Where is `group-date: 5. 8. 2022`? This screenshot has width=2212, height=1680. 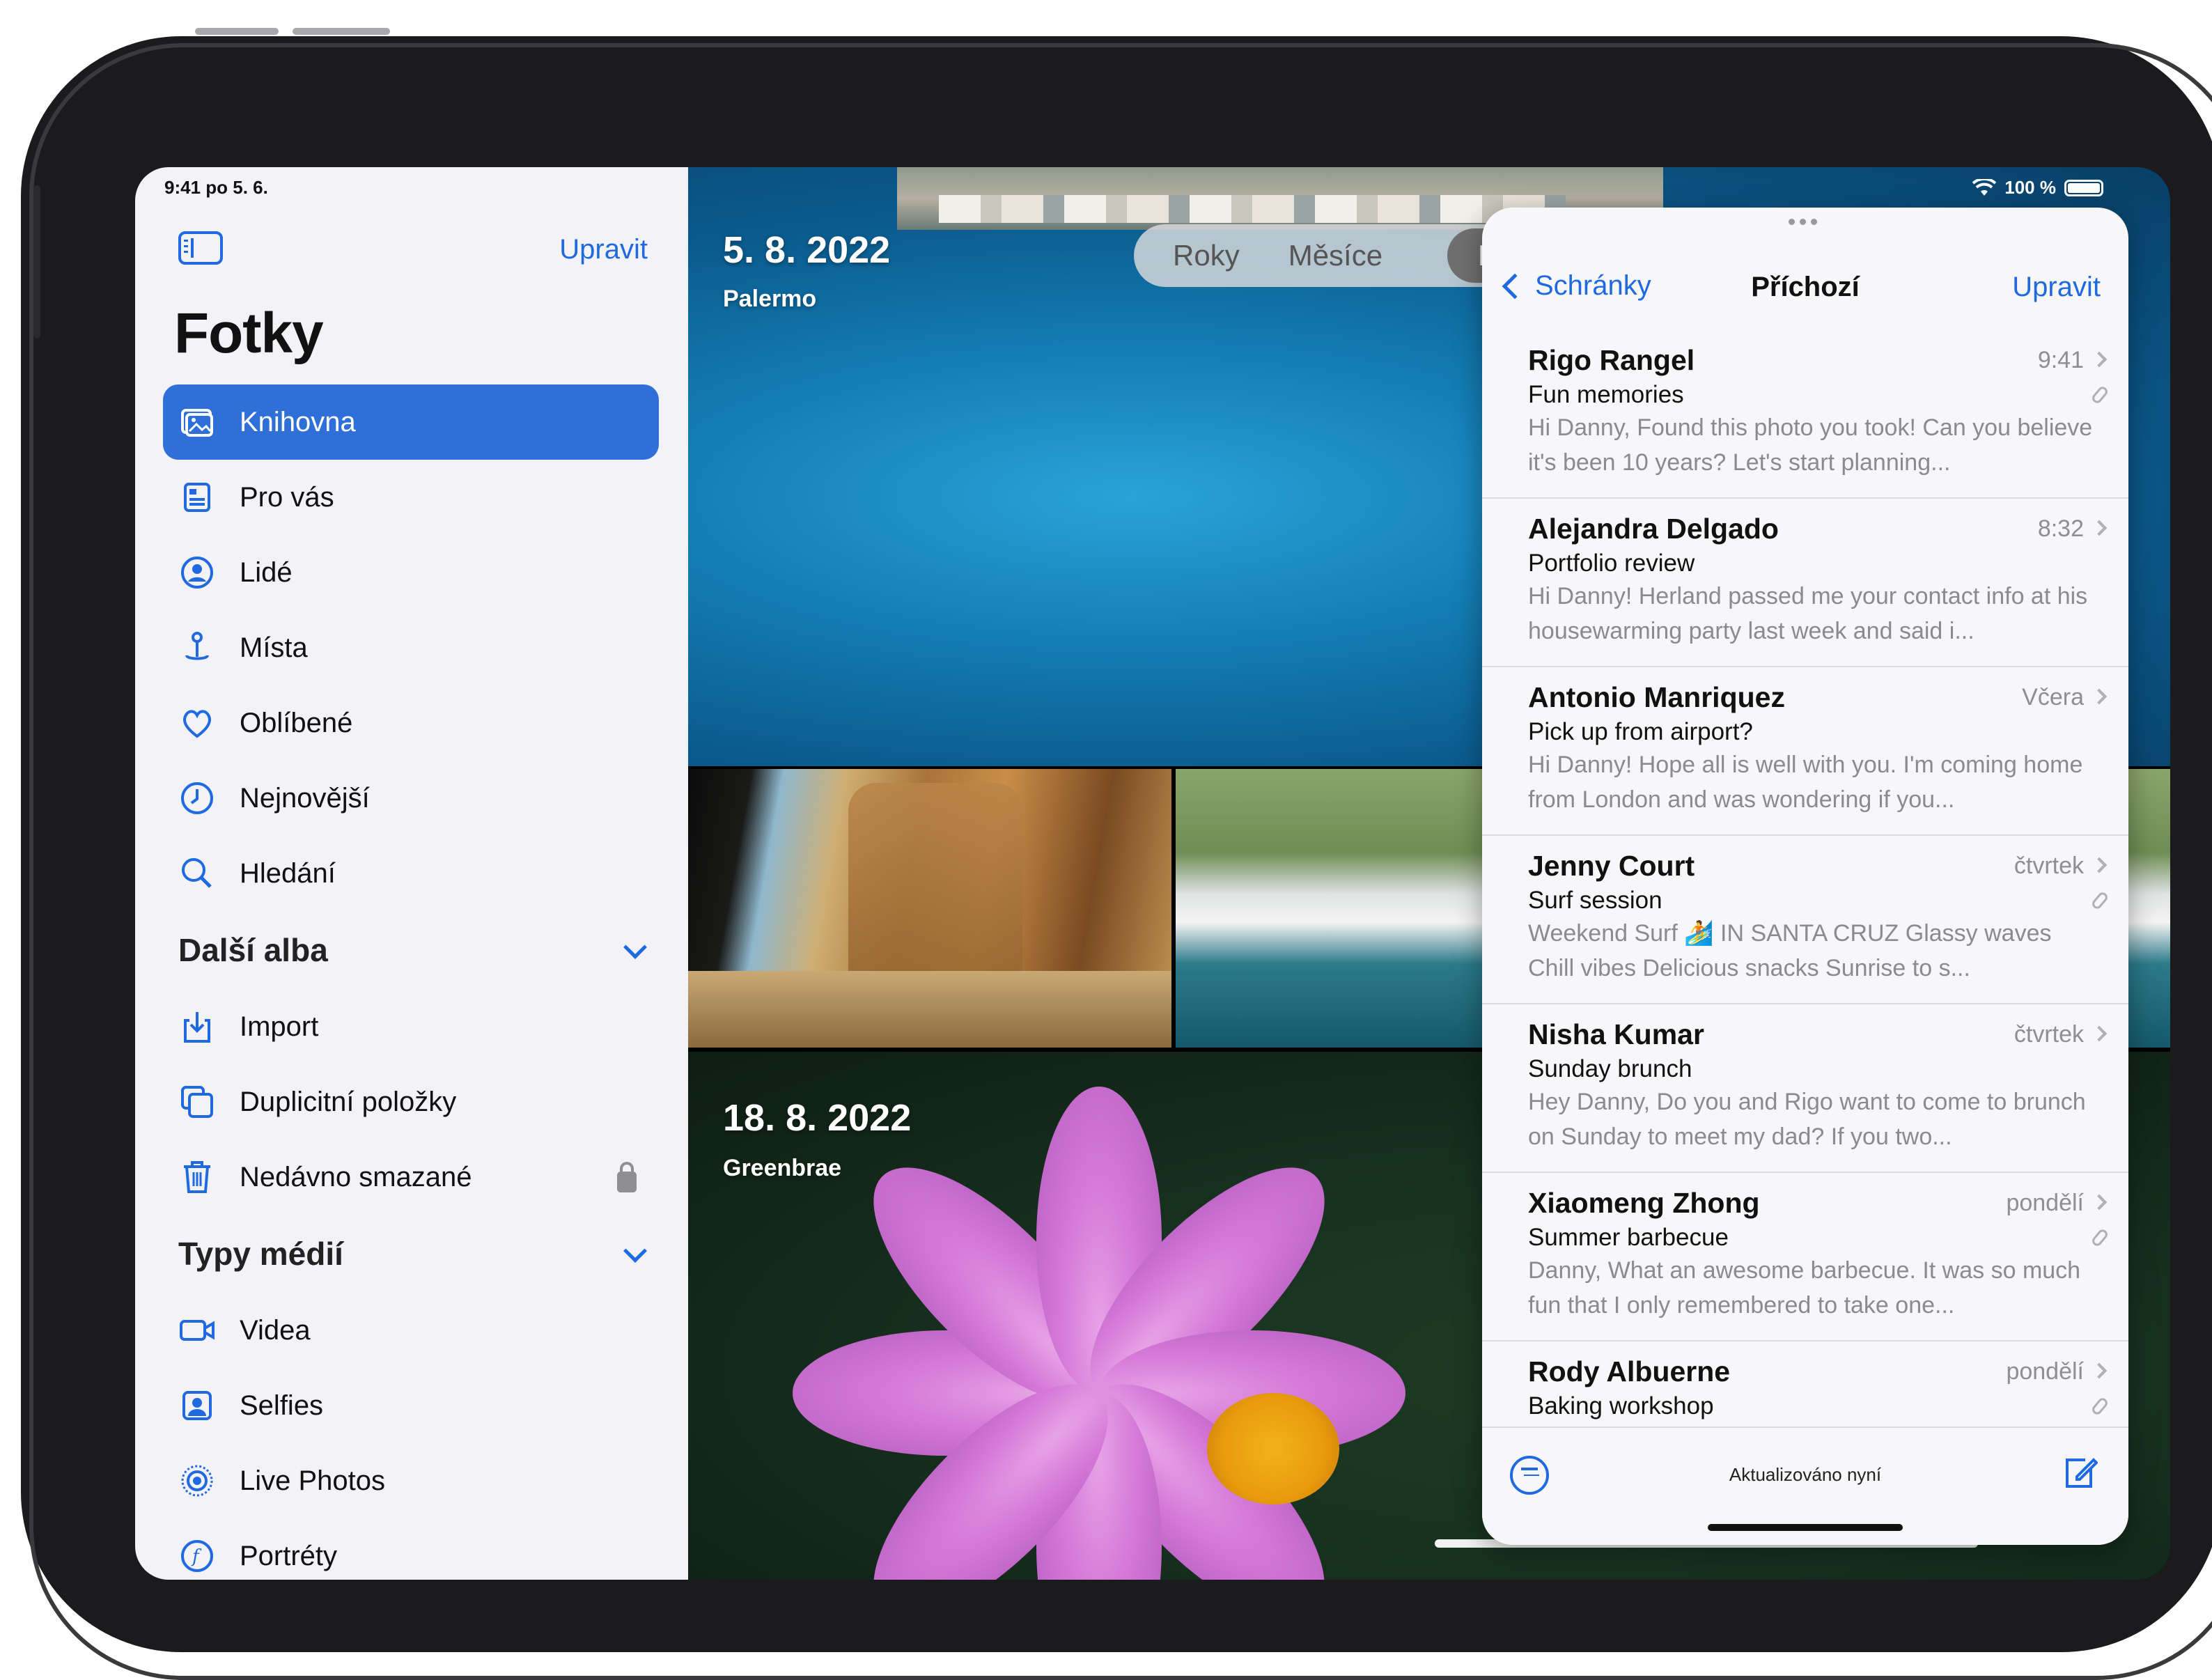
group-date: 5. 8. 2022 is located at coordinates (807, 250).